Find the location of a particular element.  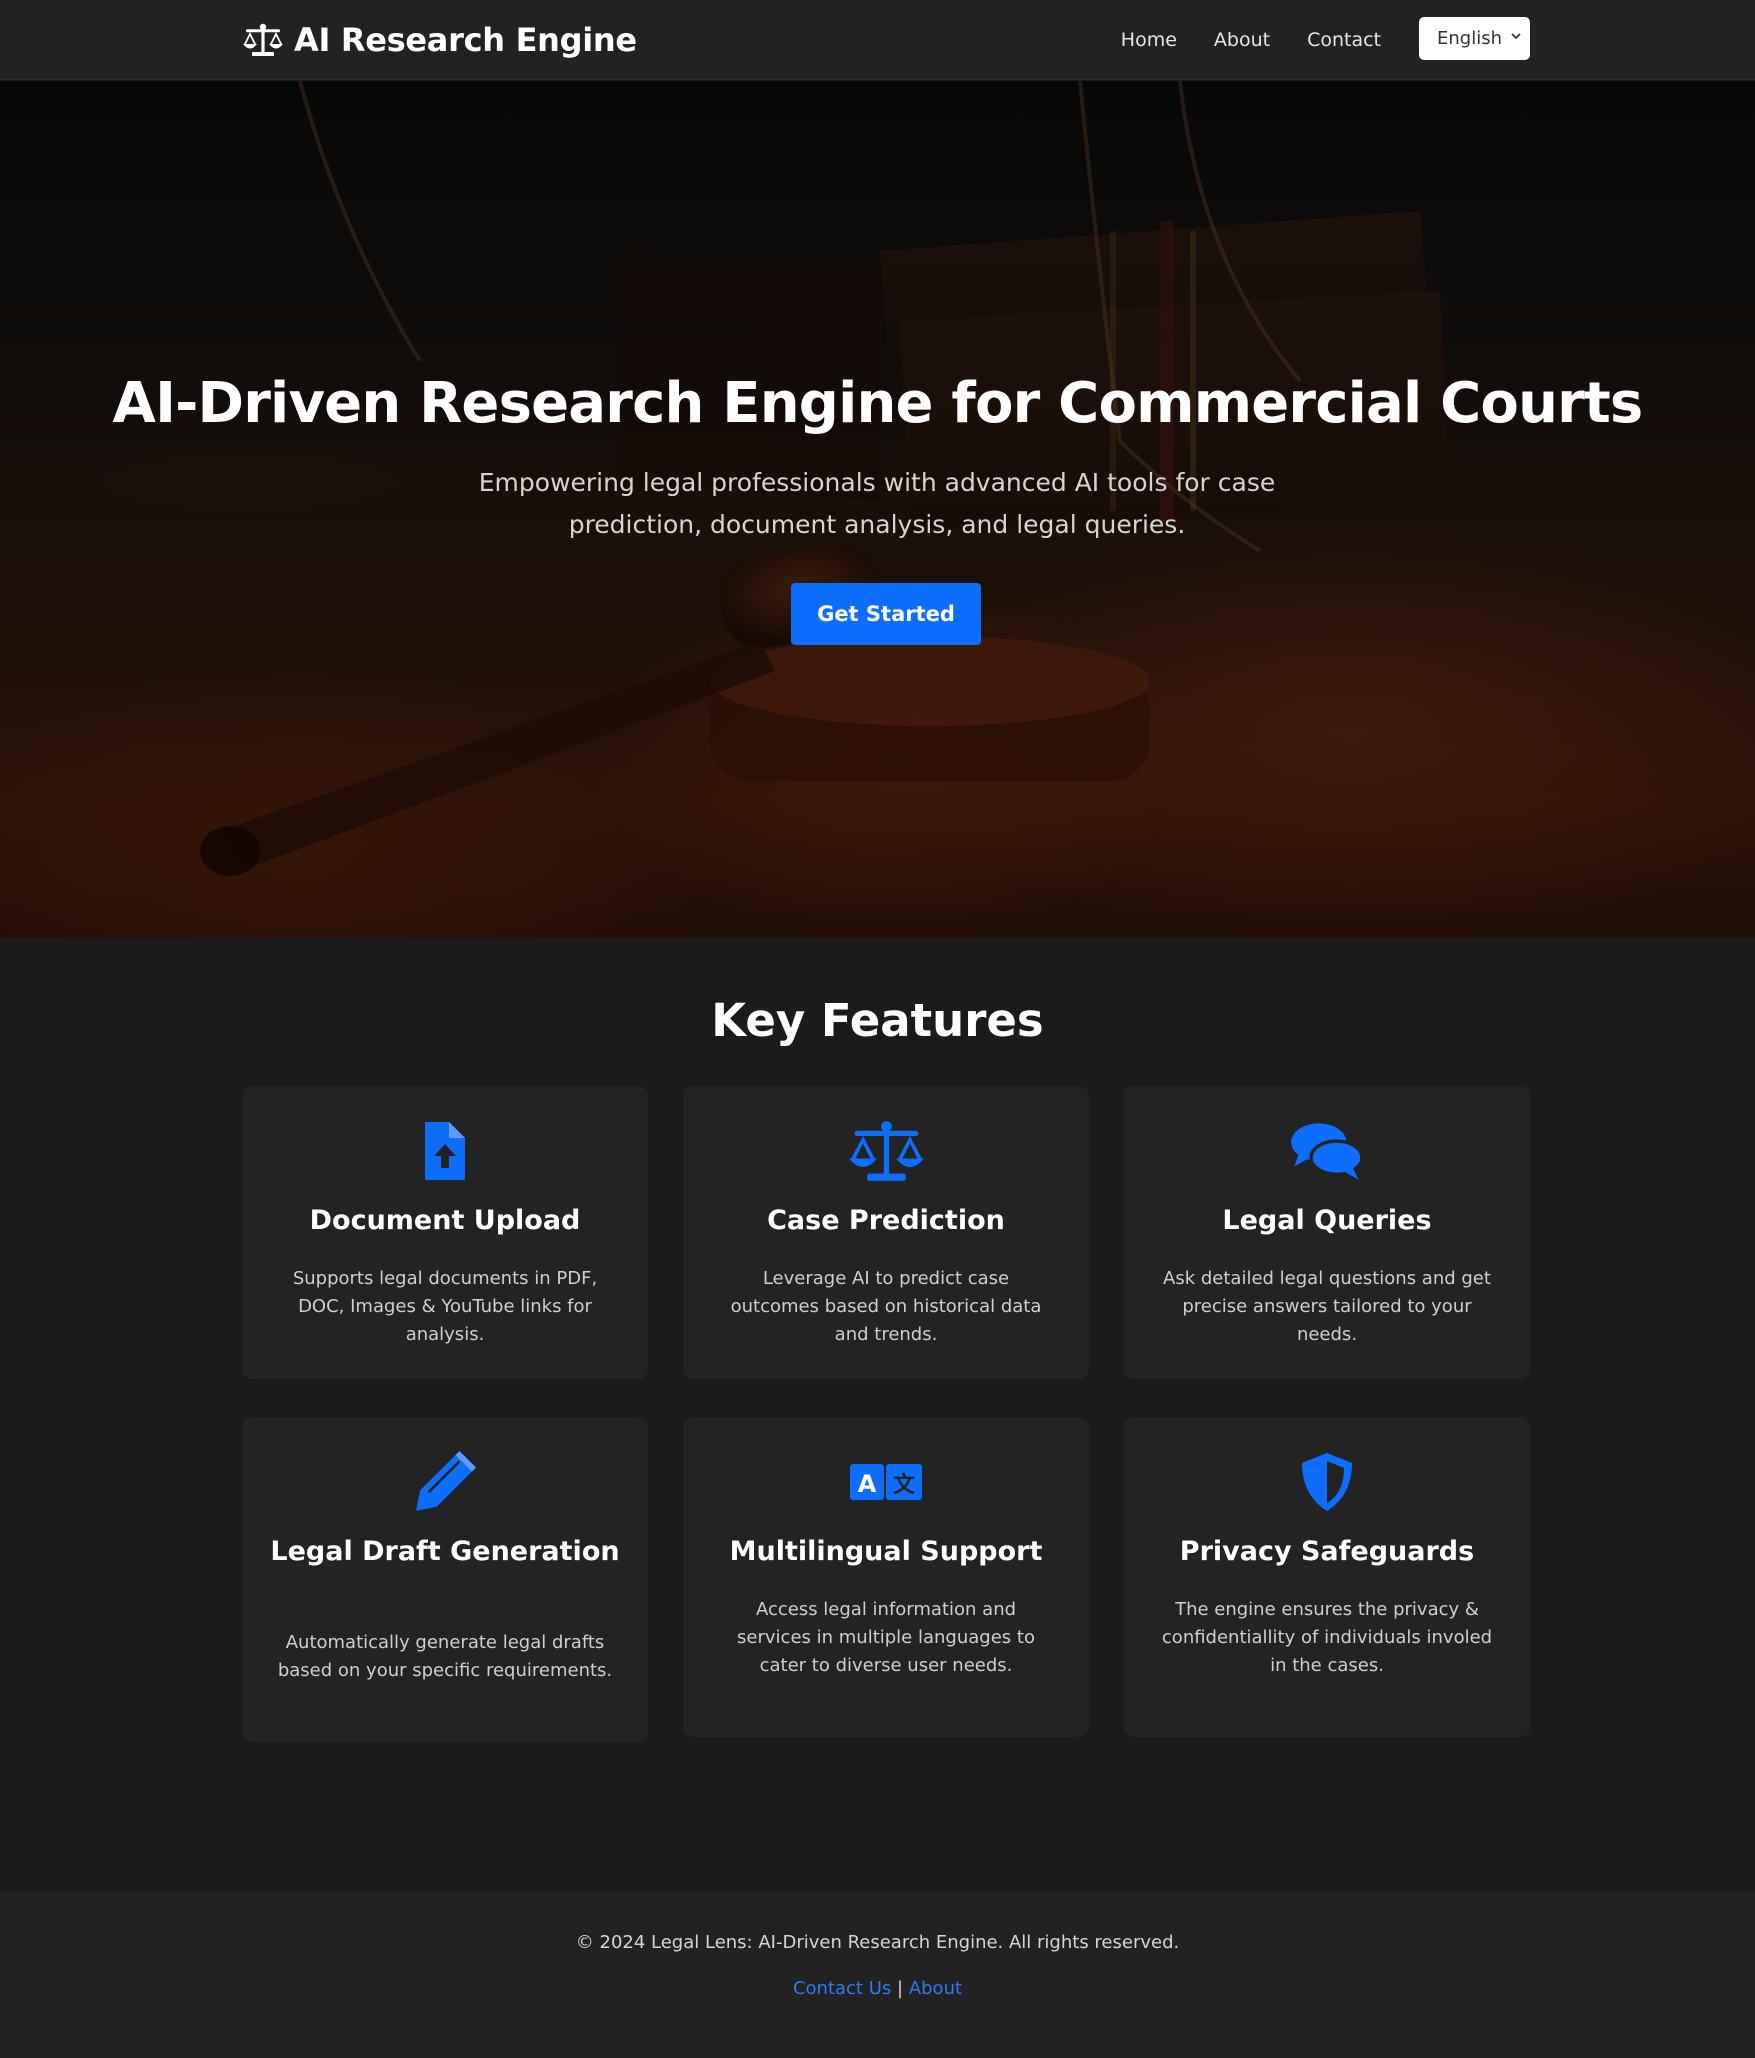

svg-text: A is located at coordinates (867, 1484).